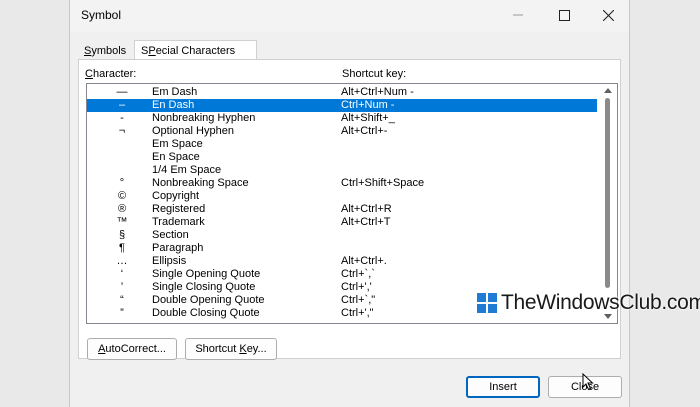 The width and height of the screenshot is (700, 407). What do you see at coordinates (122, 248) in the screenshot?
I see `character-symbol: ¶` at bounding box center [122, 248].